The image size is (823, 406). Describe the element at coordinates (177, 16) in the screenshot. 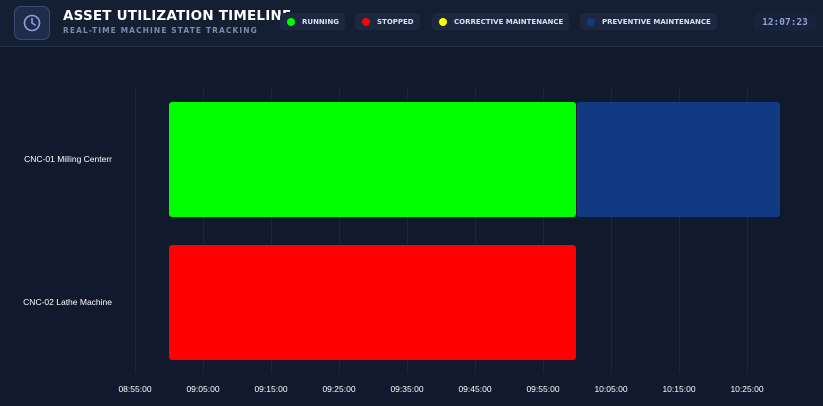

I see `page-title: ASSET UTILIZATION TIMELINE` at that location.